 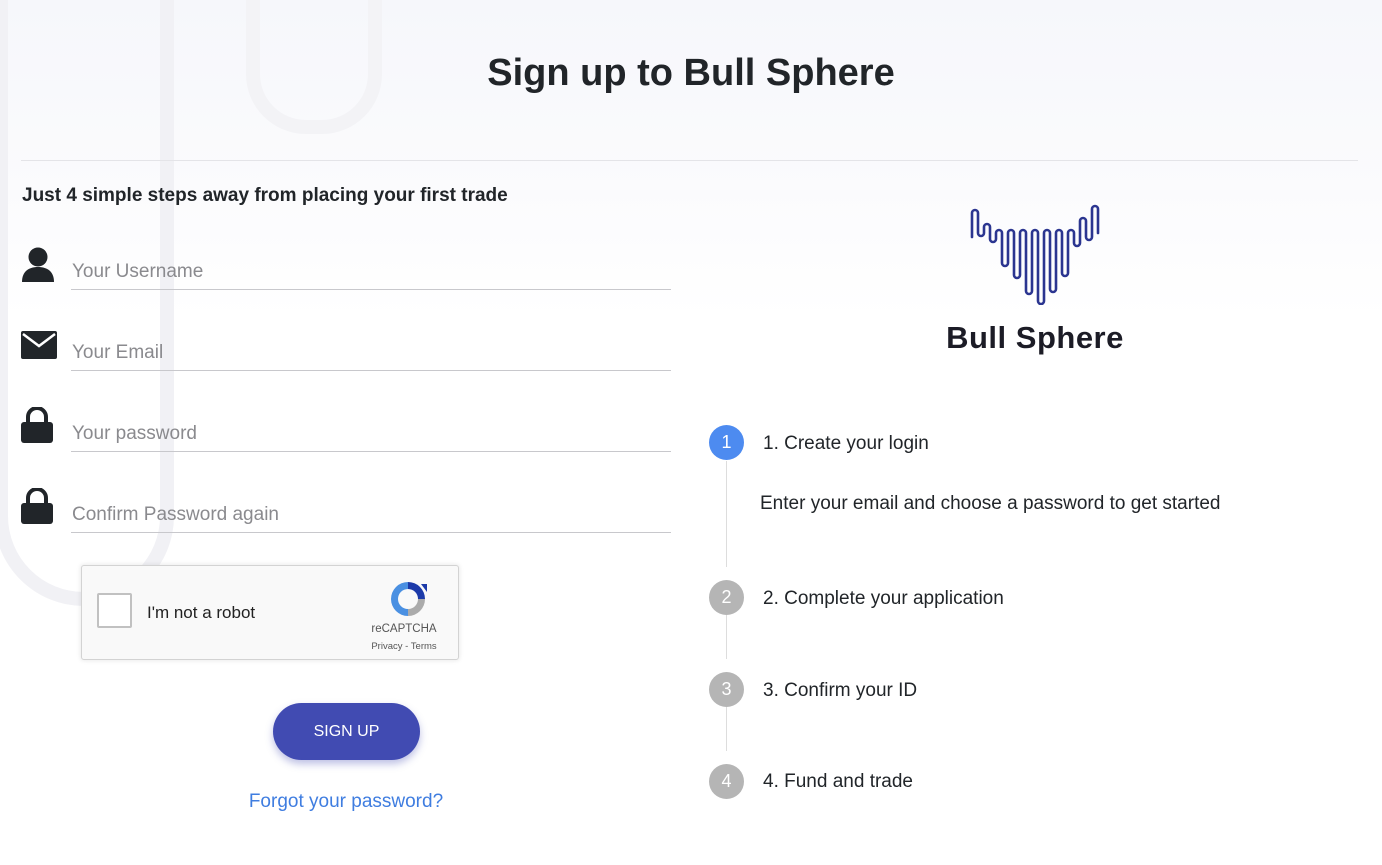 I want to click on confirm-password-field, so click(x=346, y=515).